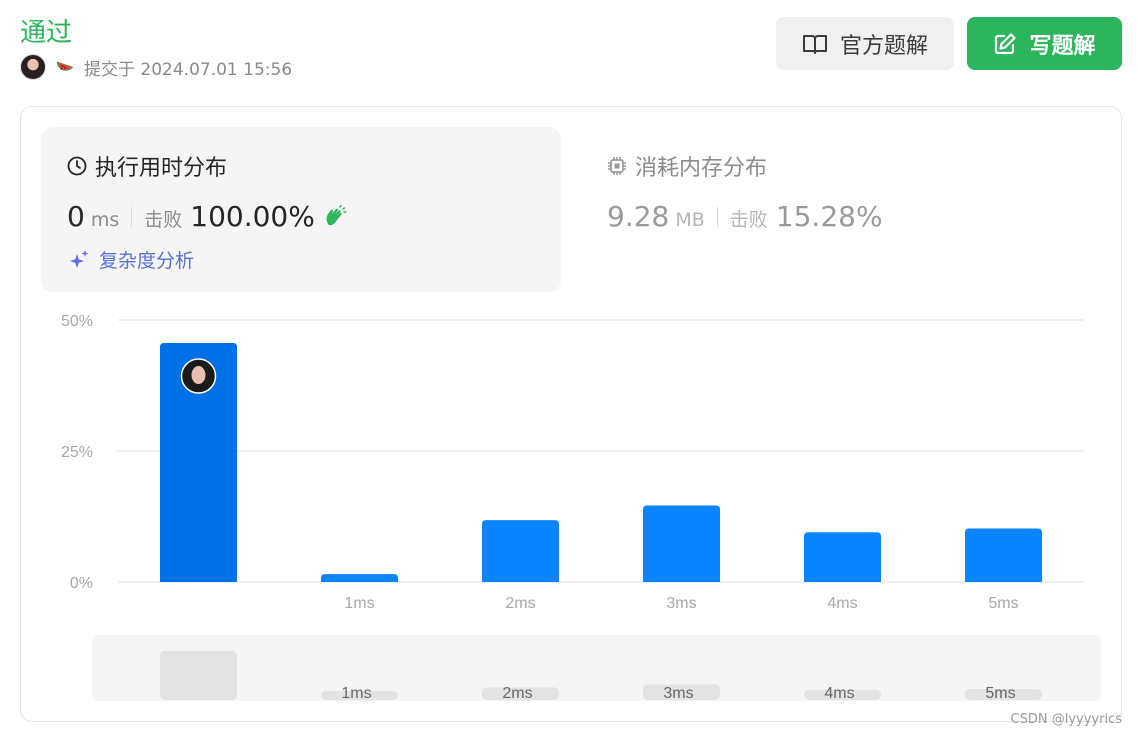  Describe the element at coordinates (1003, 603) in the screenshot. I see `x-tick-label: 5ms` at that location.